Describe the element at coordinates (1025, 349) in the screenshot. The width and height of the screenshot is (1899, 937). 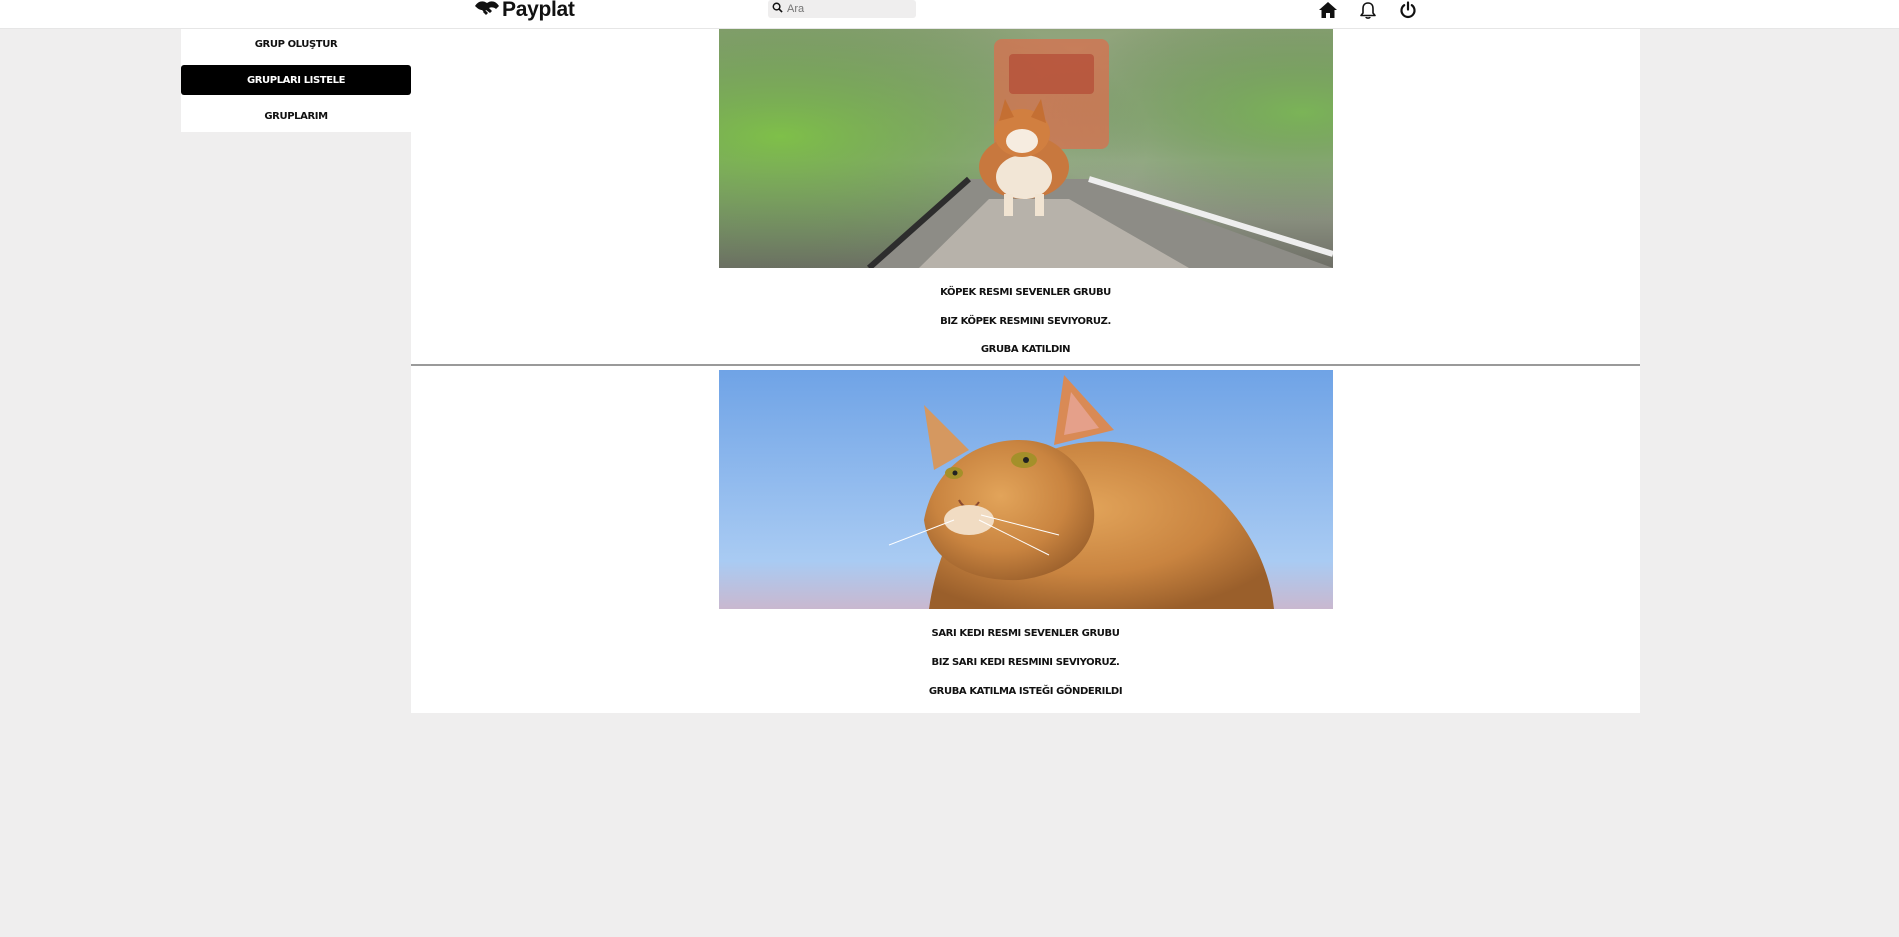
I see `group-status: GRUBA KATILDIN` at that location.